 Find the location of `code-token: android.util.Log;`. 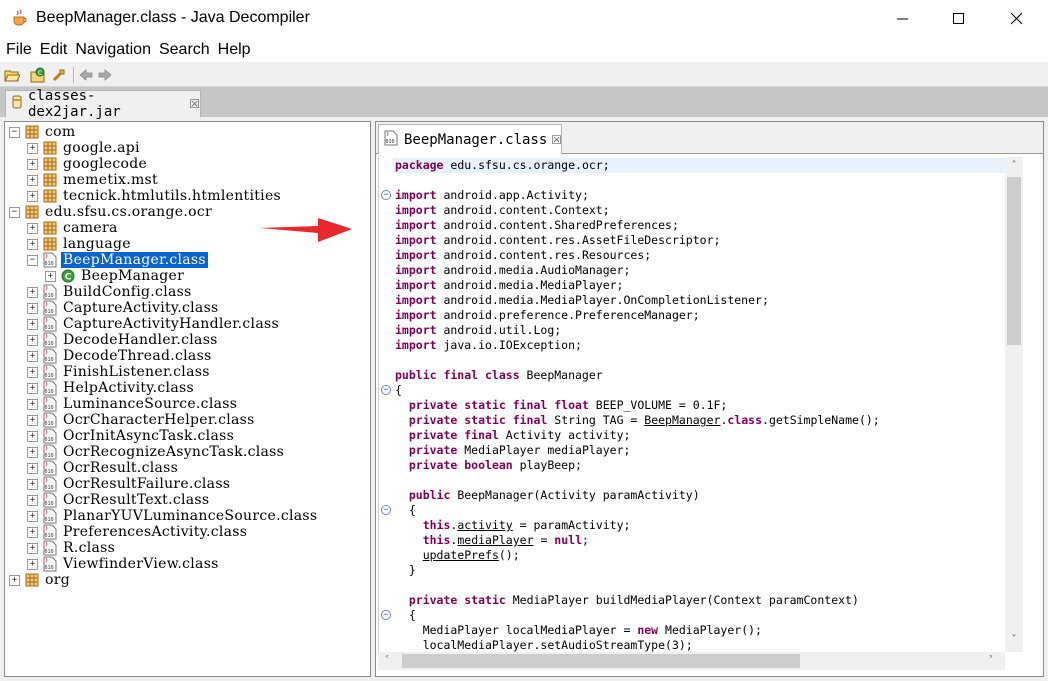

code-token: android.util.Log; is located at coordinates (499, 330).